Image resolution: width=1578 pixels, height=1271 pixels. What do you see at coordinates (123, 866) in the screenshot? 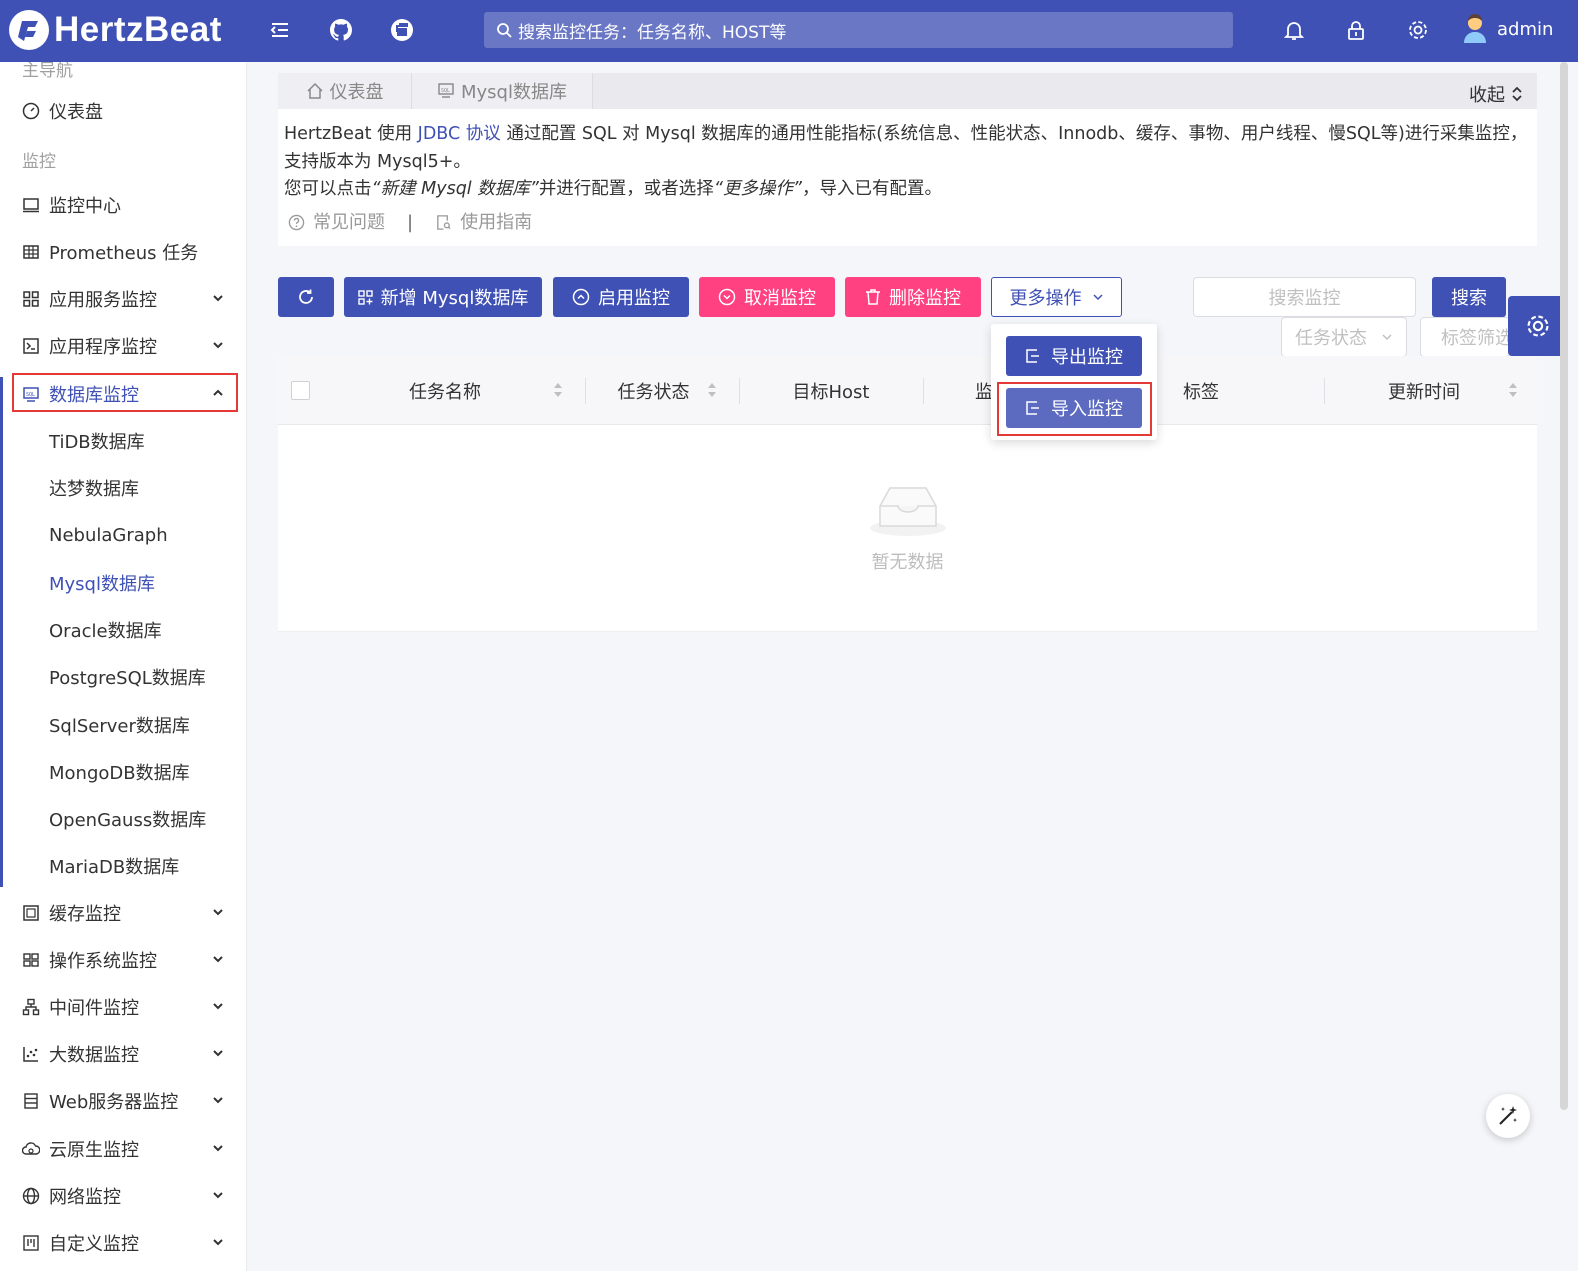
I see `sidebar-sub-mariadb: MariaDB数据库` at bounding box center [123, 866].